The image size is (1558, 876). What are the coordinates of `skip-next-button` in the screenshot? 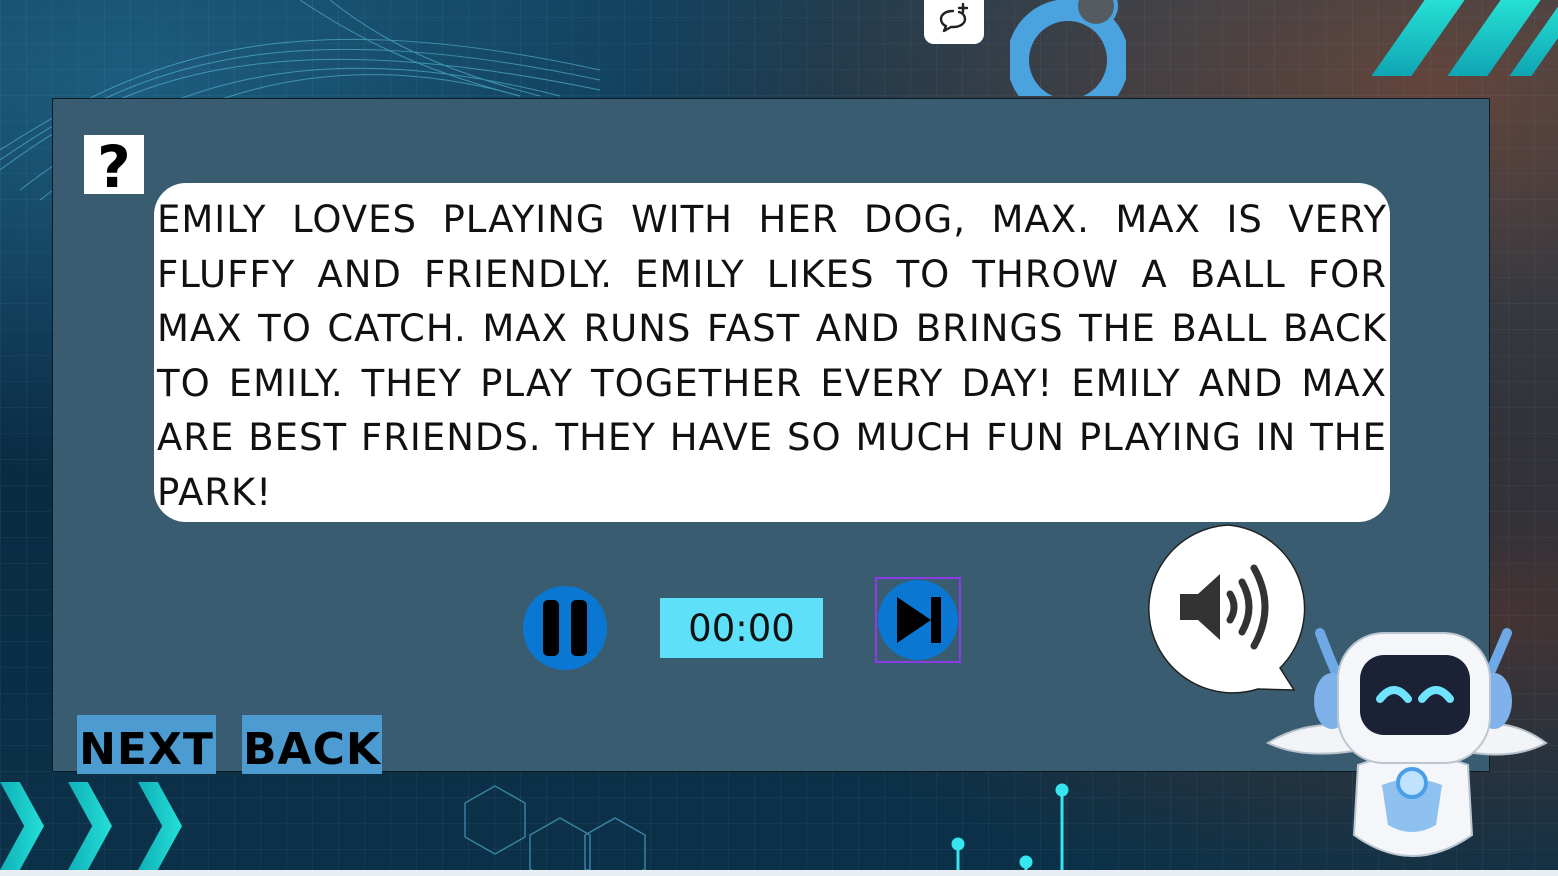 It's located at (918, 620).